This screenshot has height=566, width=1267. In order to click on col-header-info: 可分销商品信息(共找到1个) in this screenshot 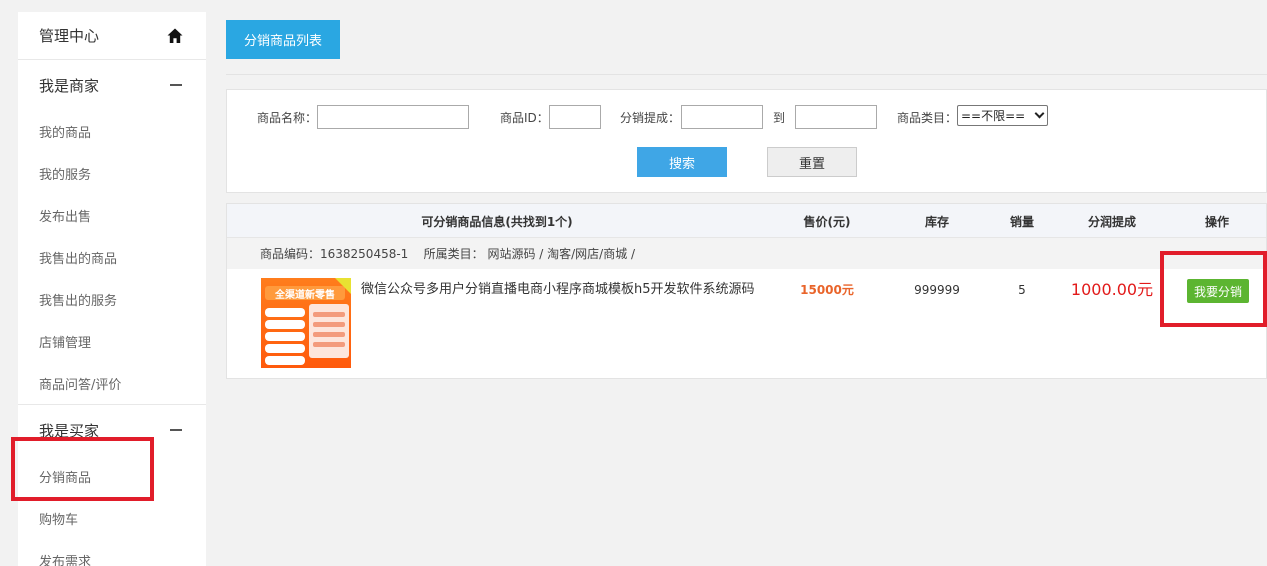, I will do `click(497, 221)`.